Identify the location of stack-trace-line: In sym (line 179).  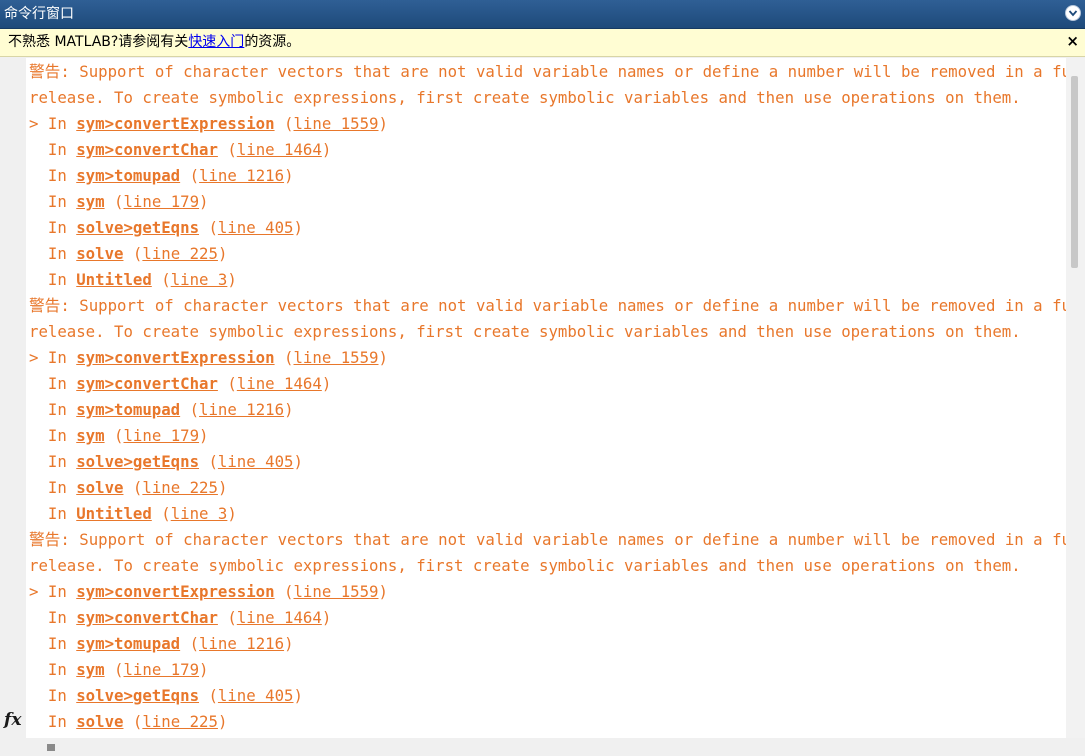
(547, 202).